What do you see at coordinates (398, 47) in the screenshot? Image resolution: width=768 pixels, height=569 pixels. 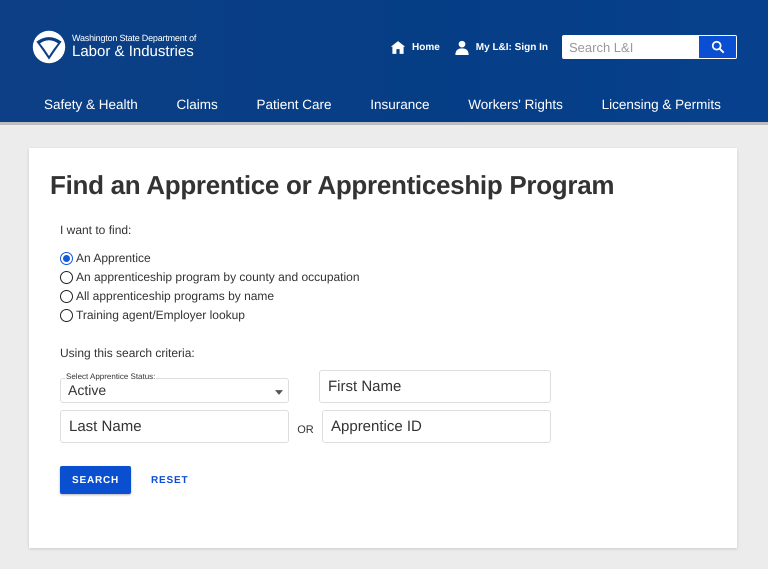 I see `home-icon` at bounding box center [398, 47].